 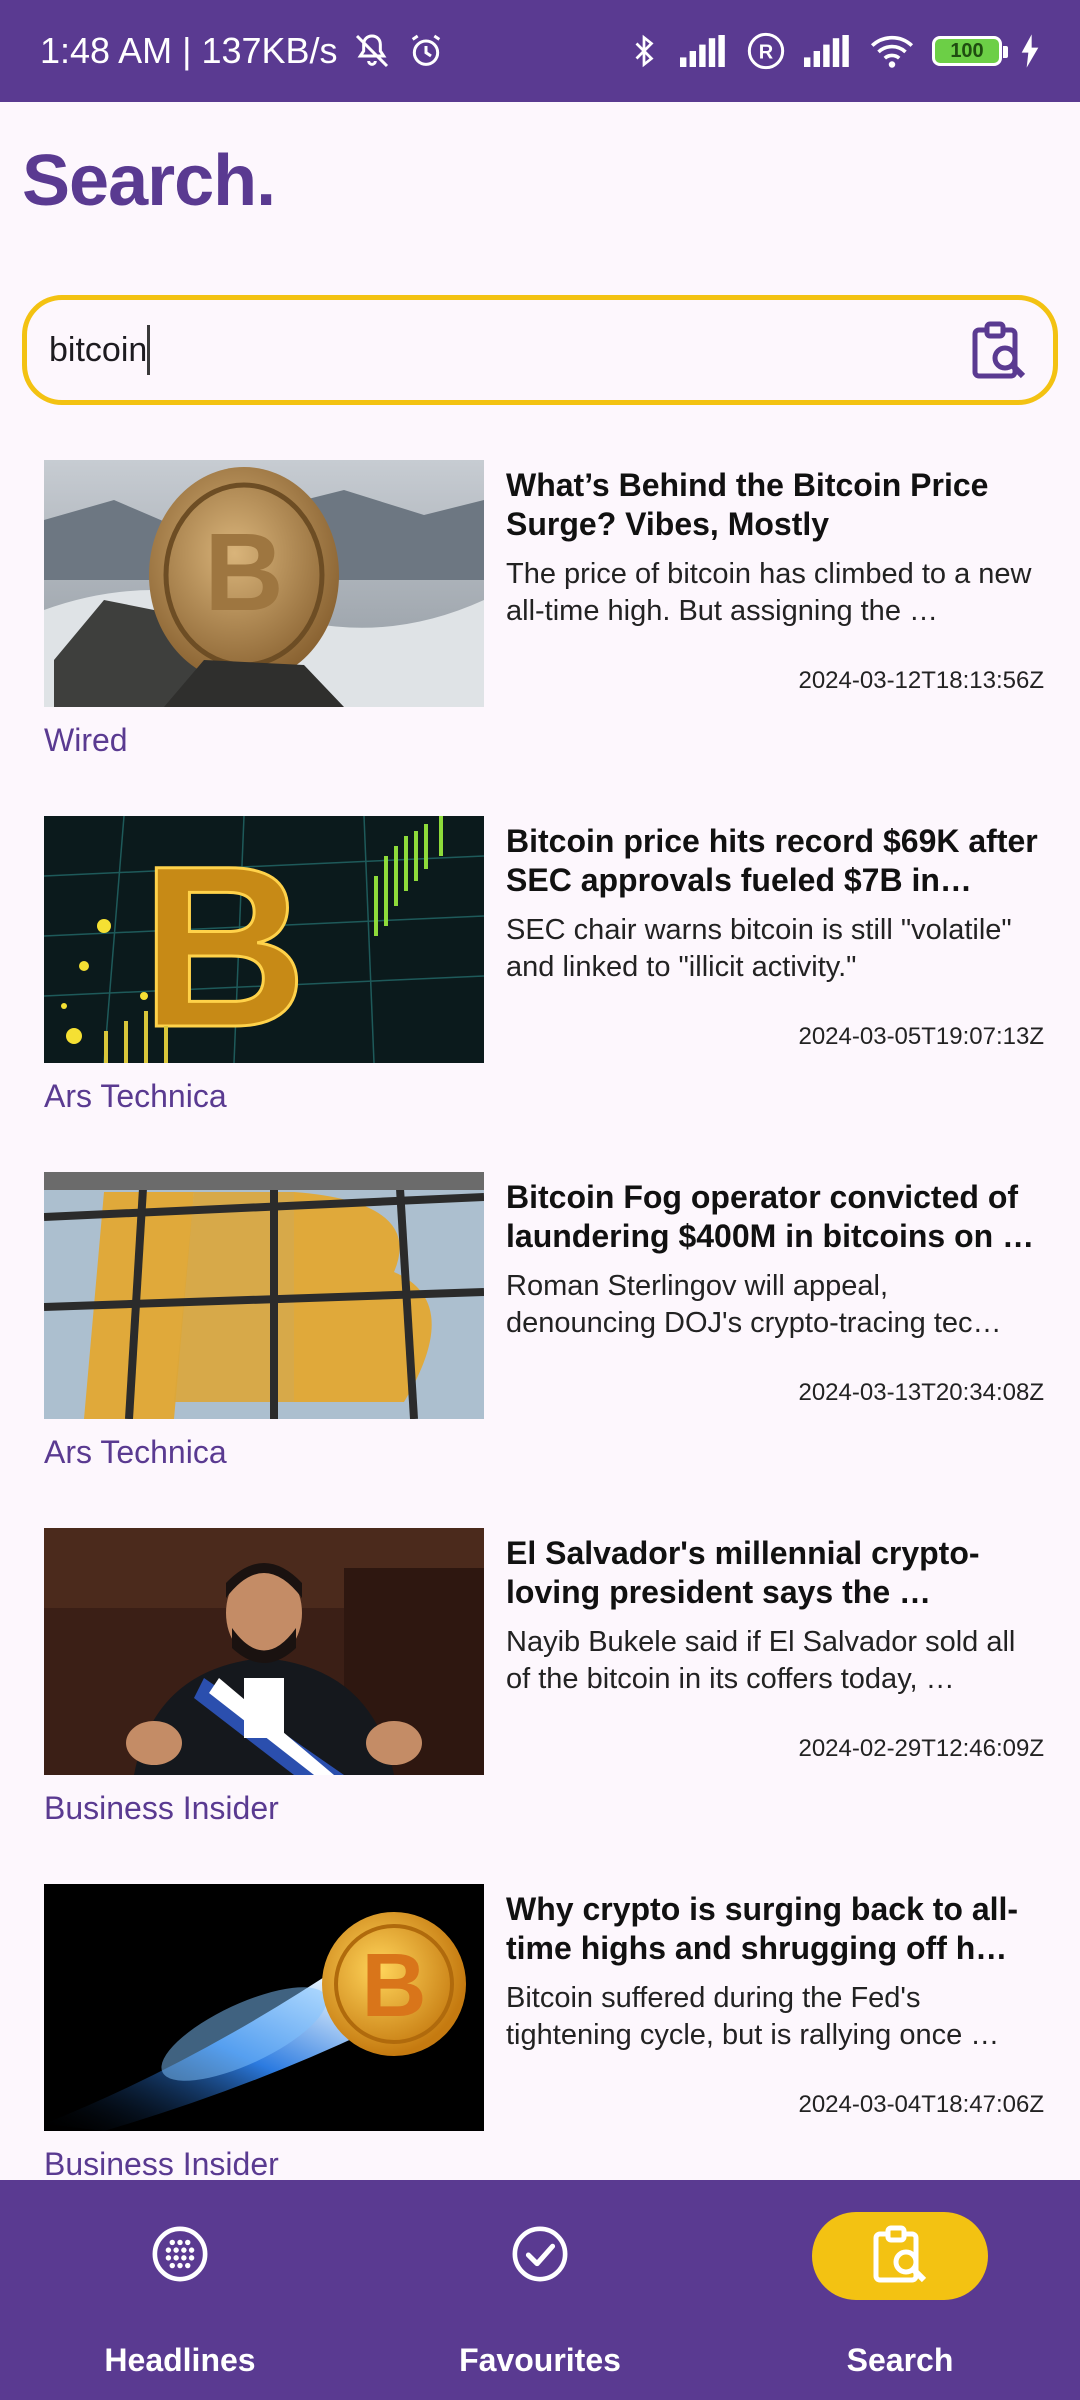 What do you see at coordinates (540, 51) in the screenshot?
I see `status-bar: 1:48 AM | 137KB/s R 100` at bounding box center [540, 51].